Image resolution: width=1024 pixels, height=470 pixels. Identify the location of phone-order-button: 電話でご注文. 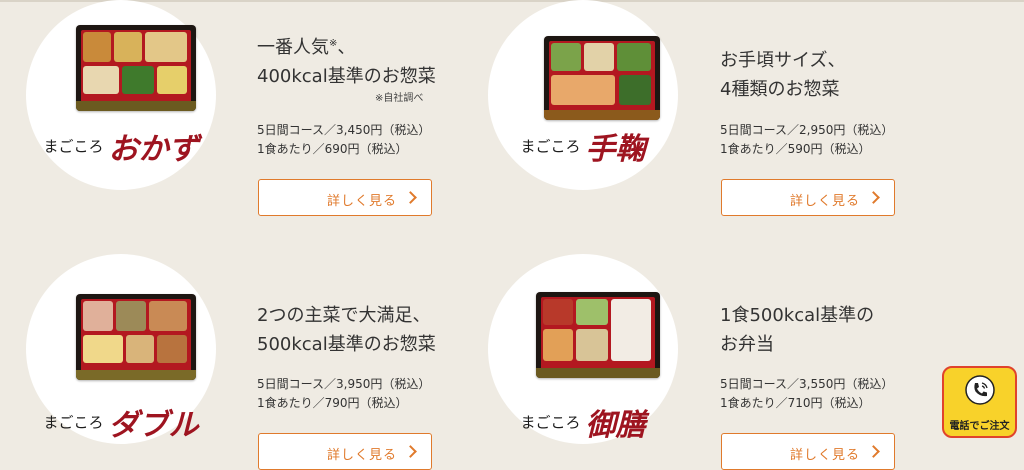
(979, 402).